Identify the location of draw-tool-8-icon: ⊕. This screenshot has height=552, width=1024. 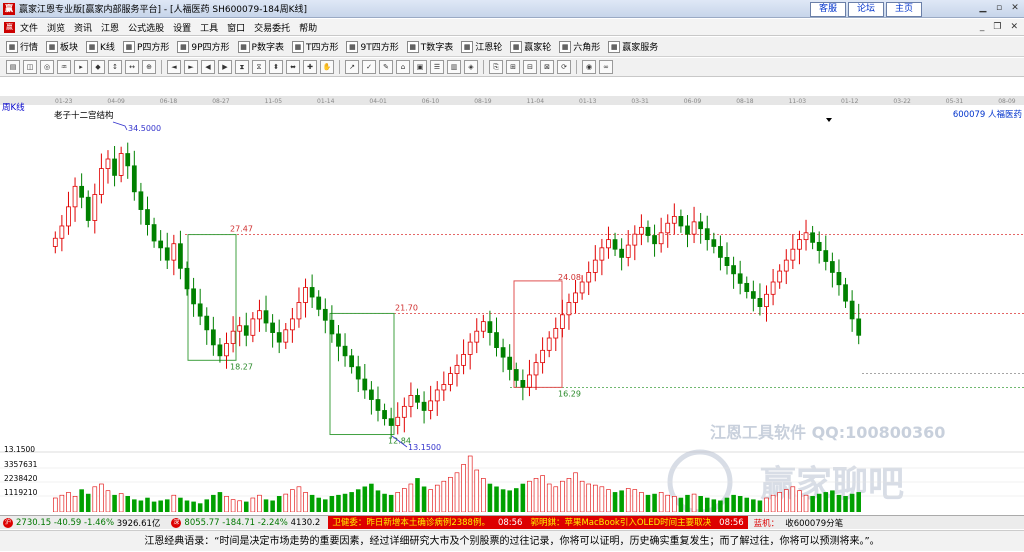
(149, 67).